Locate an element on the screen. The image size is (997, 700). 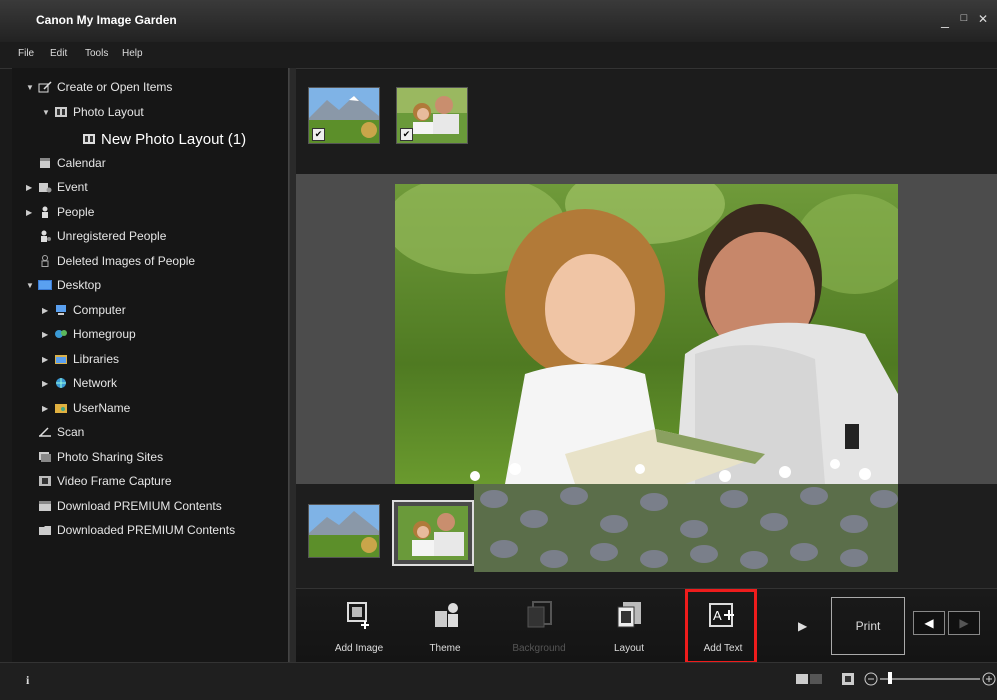
print-button: Print is located at coordinates (868, 626).